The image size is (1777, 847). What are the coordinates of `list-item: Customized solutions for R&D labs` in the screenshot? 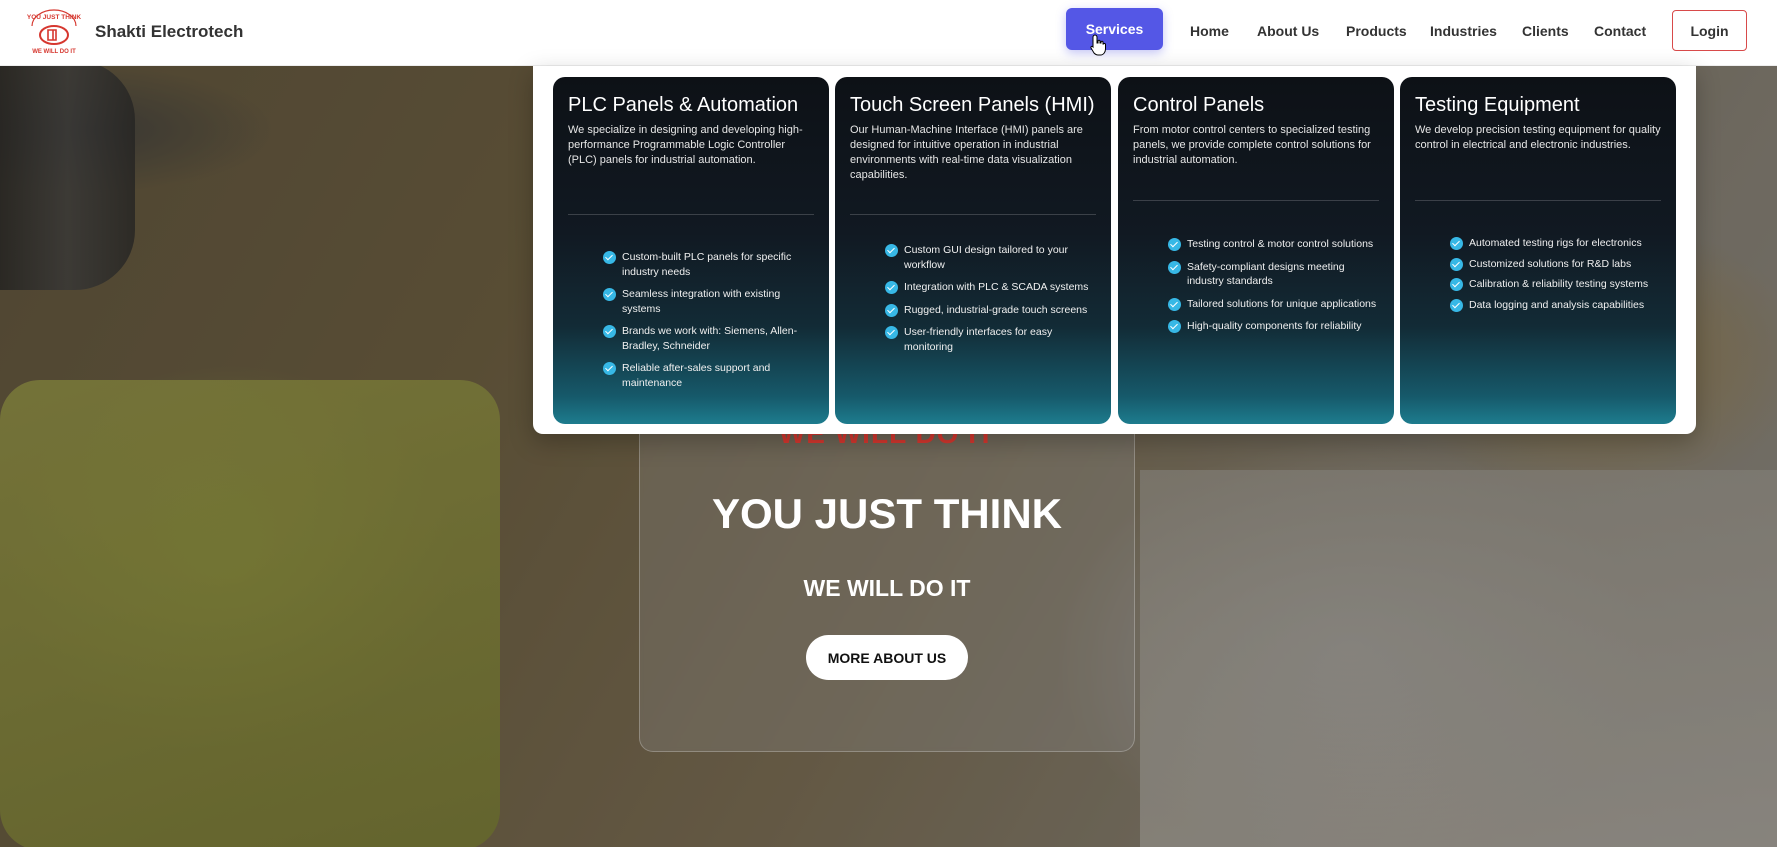 It's located at (1560, 264).